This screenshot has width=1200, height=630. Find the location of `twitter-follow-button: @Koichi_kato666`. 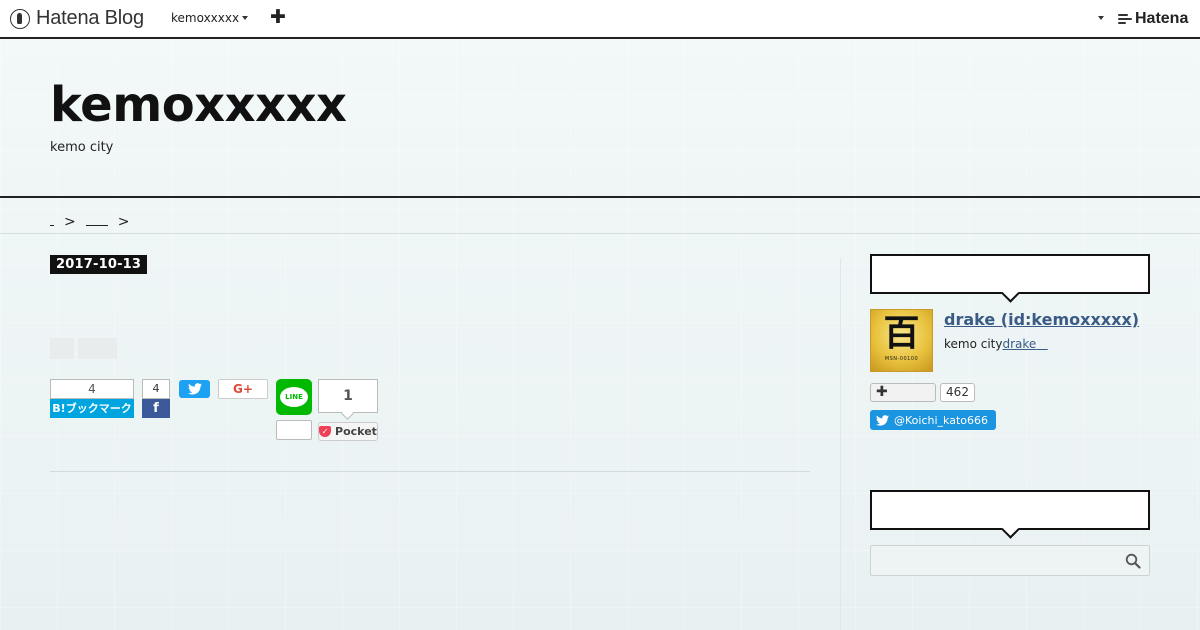

twitter-follow-button: @Koichi_kato666 is located at coordinates (933, 420).